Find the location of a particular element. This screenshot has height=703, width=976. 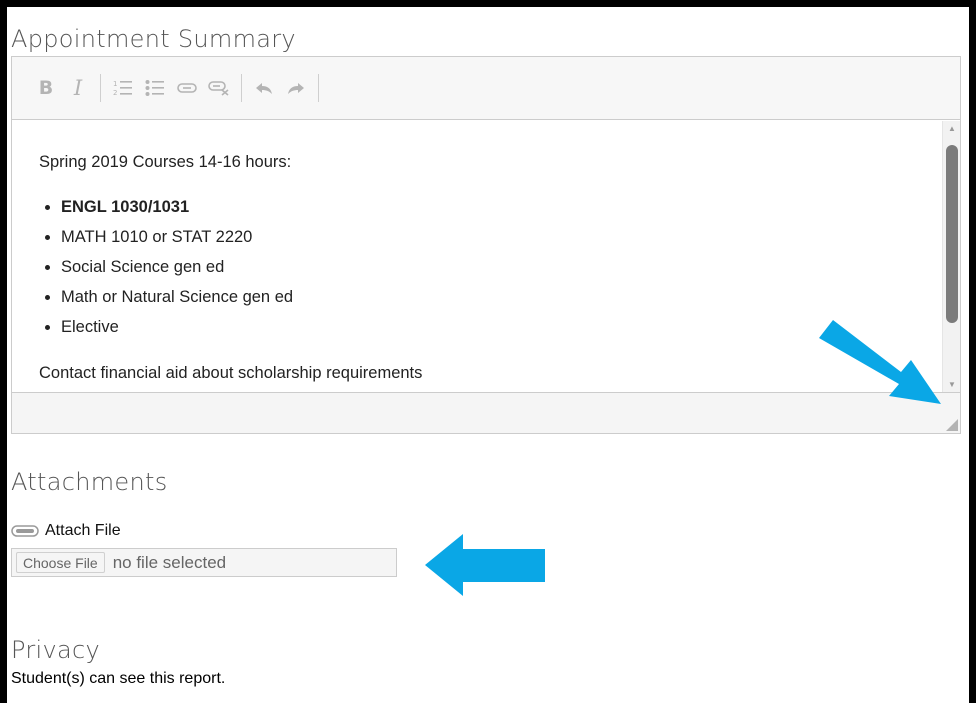

ordered-list-icon: 1 2 is located at coordinates (122, 88).